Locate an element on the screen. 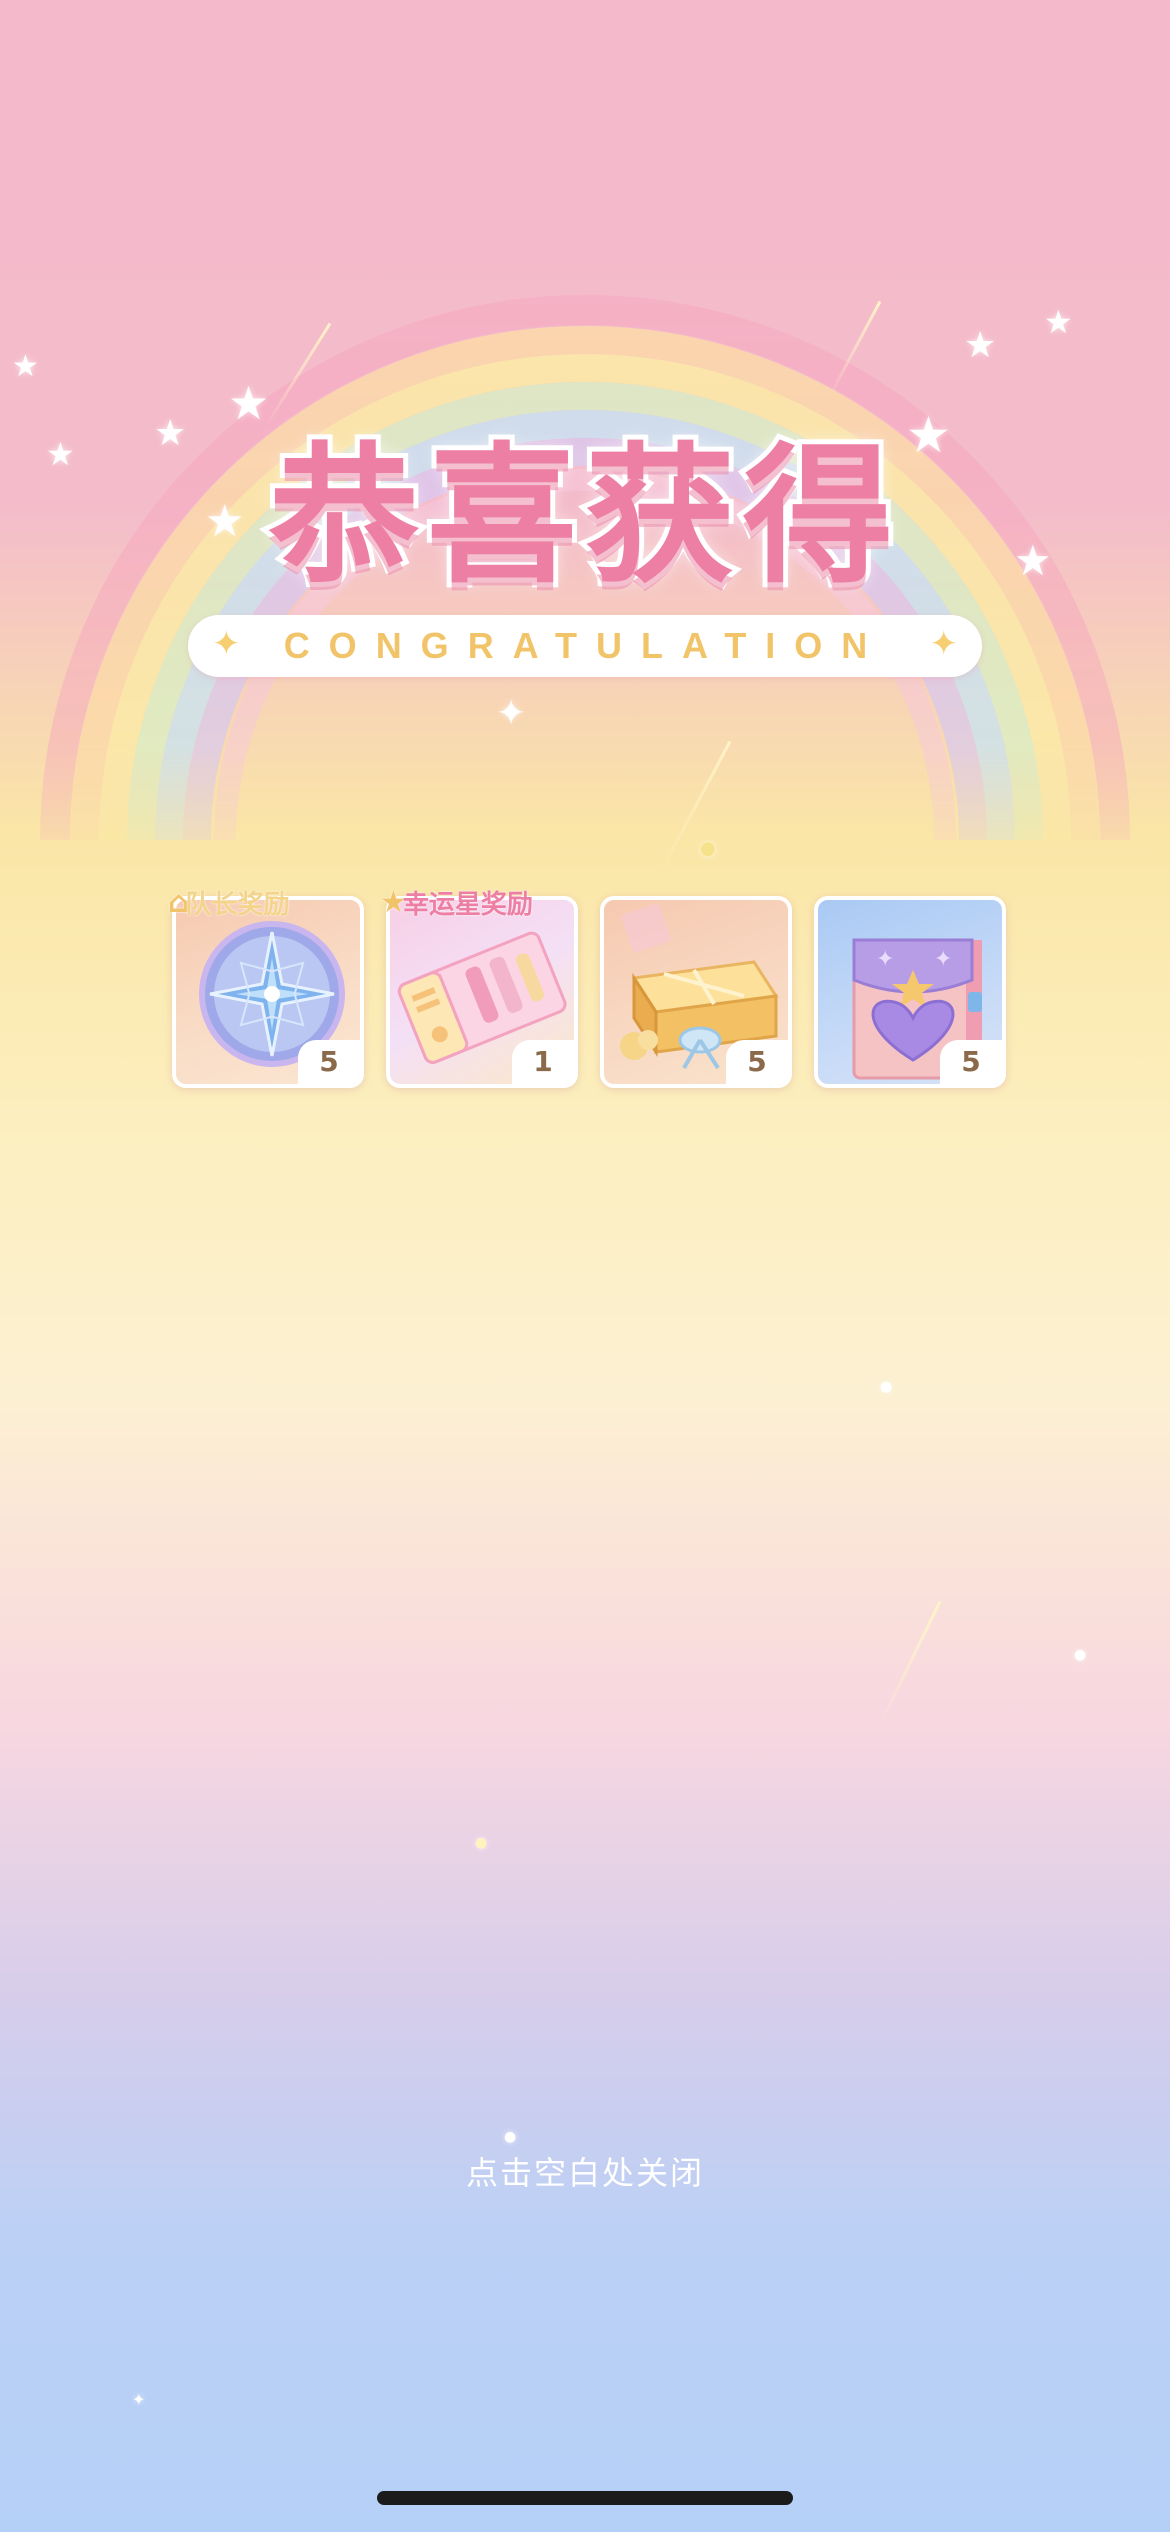  reward-item-heart-pouch: ✦ ✦ 5 is located at coordinates (910, 992).